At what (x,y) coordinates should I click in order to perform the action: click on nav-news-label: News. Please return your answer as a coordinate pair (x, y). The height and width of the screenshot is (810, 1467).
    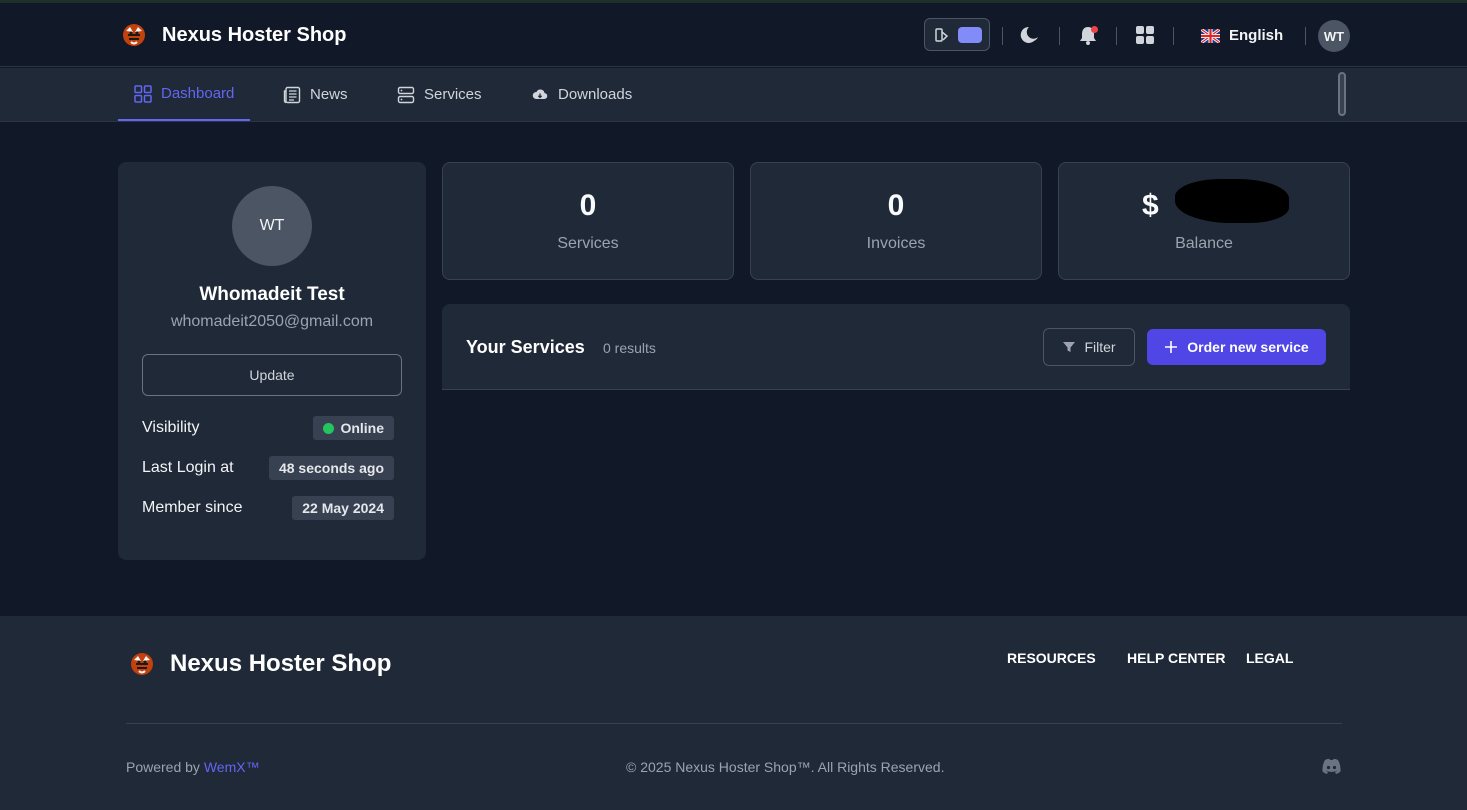
    Looking at the image, I should click on (329, 94).